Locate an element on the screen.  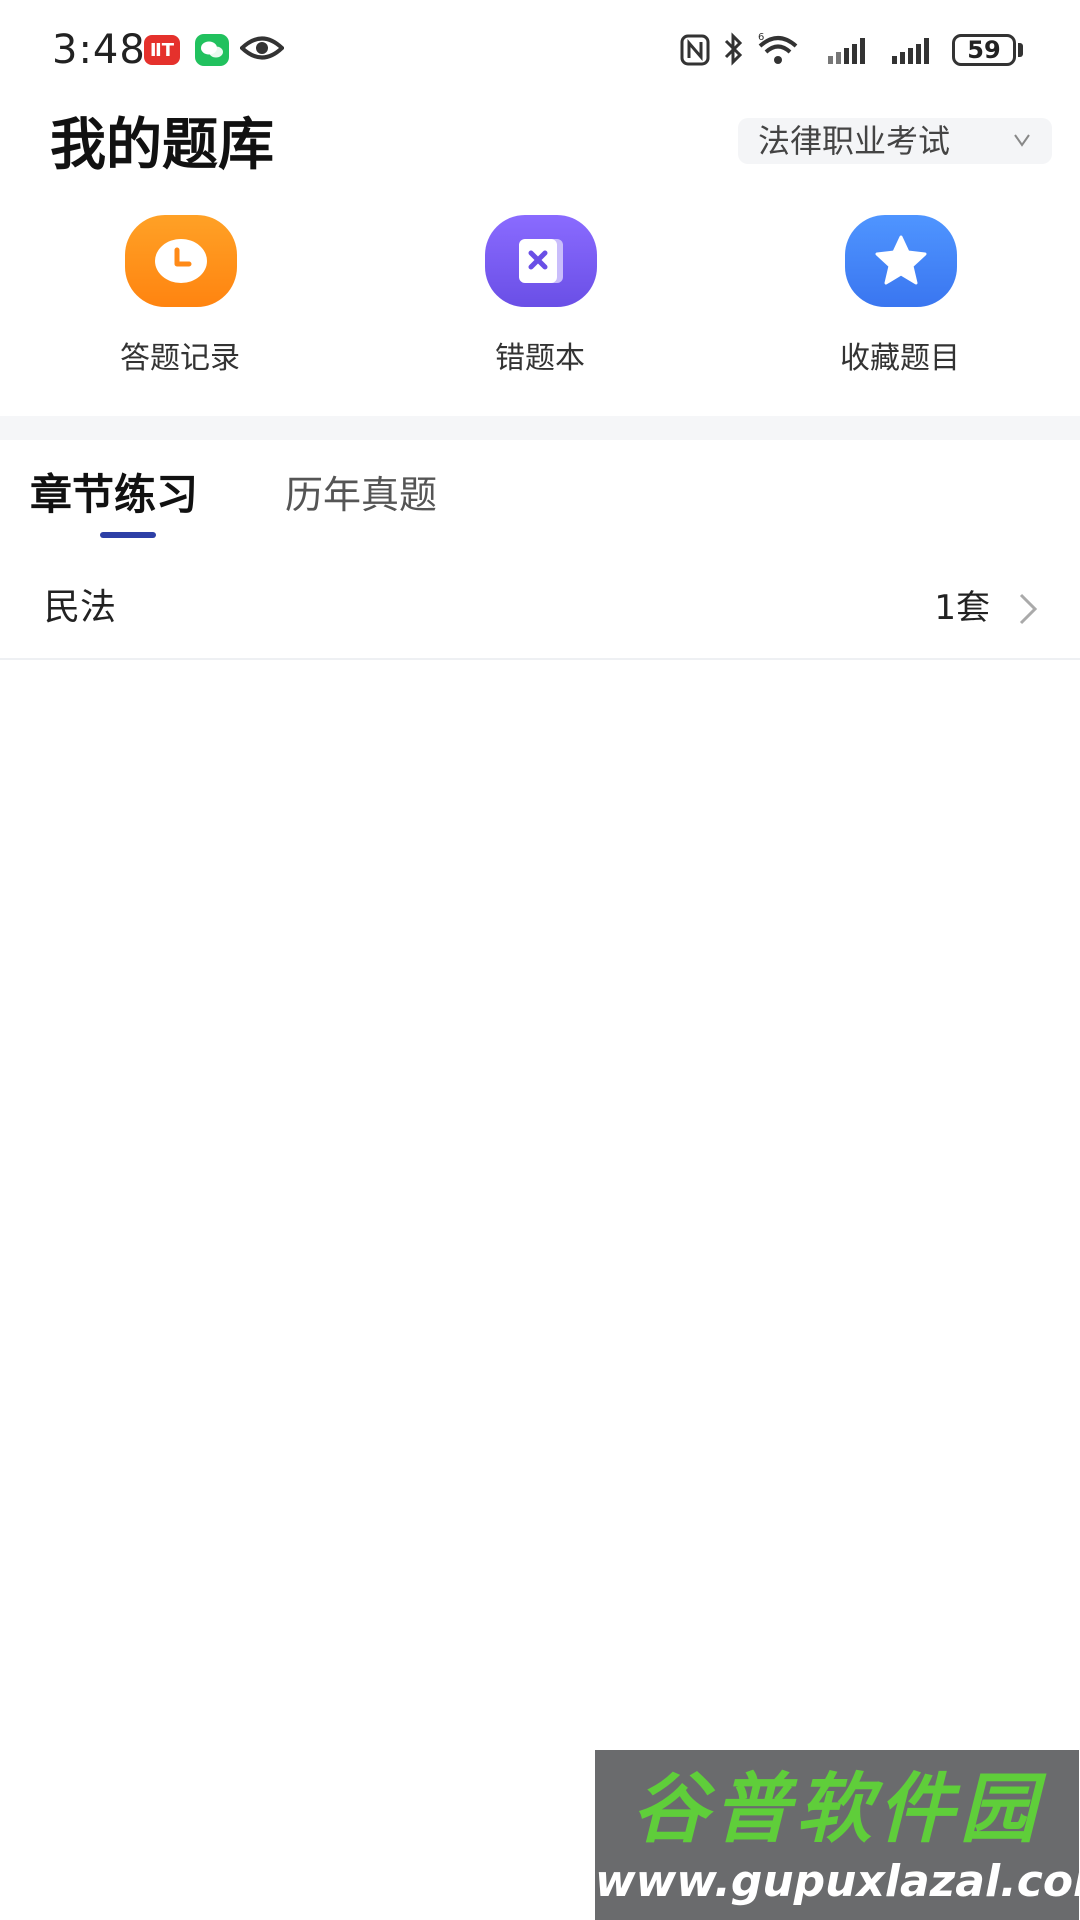
star-icon is located at coordinates (901, 261).